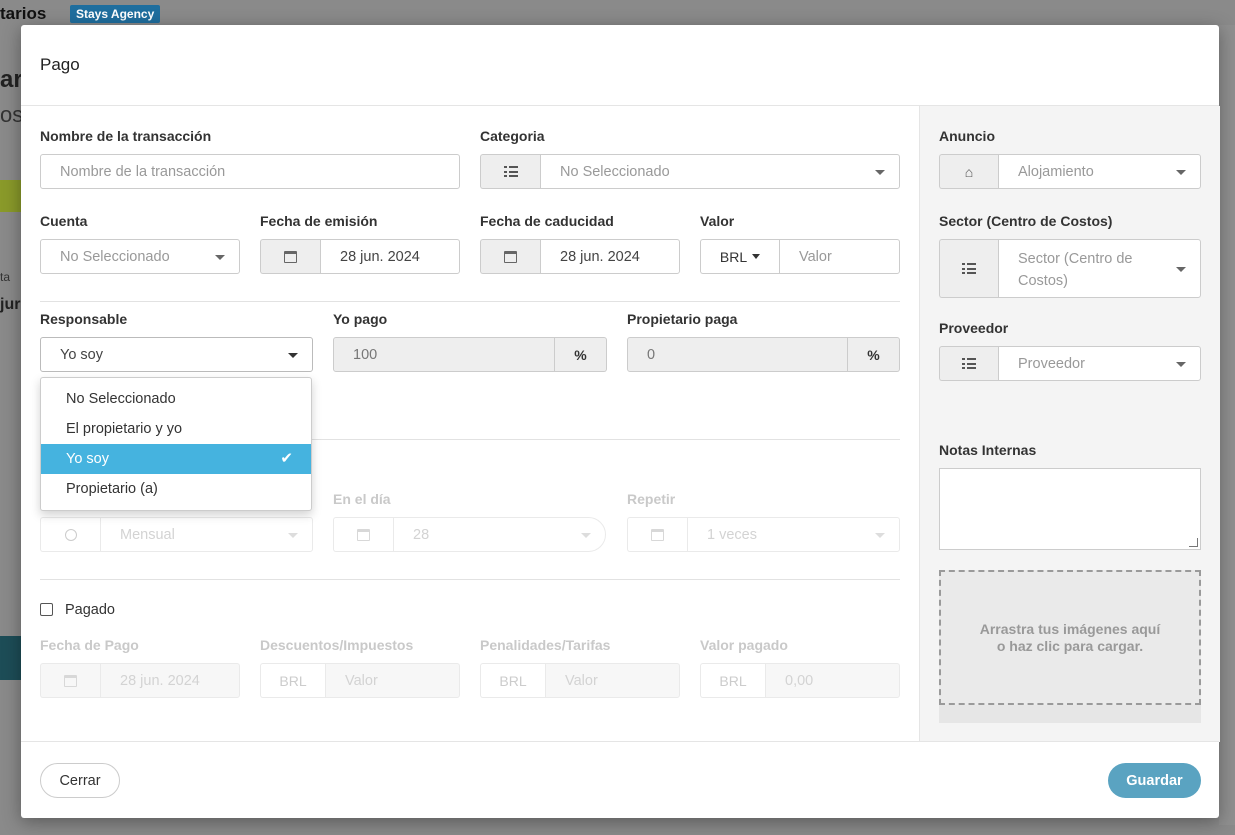  What do you see at coordinates (967, 136) in the screenshot?
I see `listing-label: Anuncio` at bounding box center [967, 136].